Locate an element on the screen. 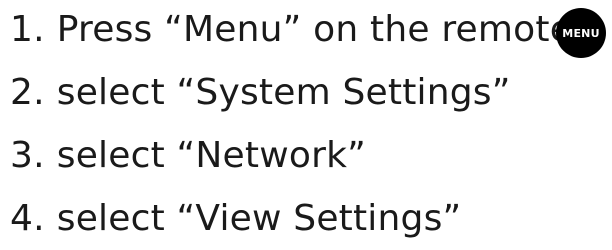  step-number: 4. is located at coordinates (27, 218).